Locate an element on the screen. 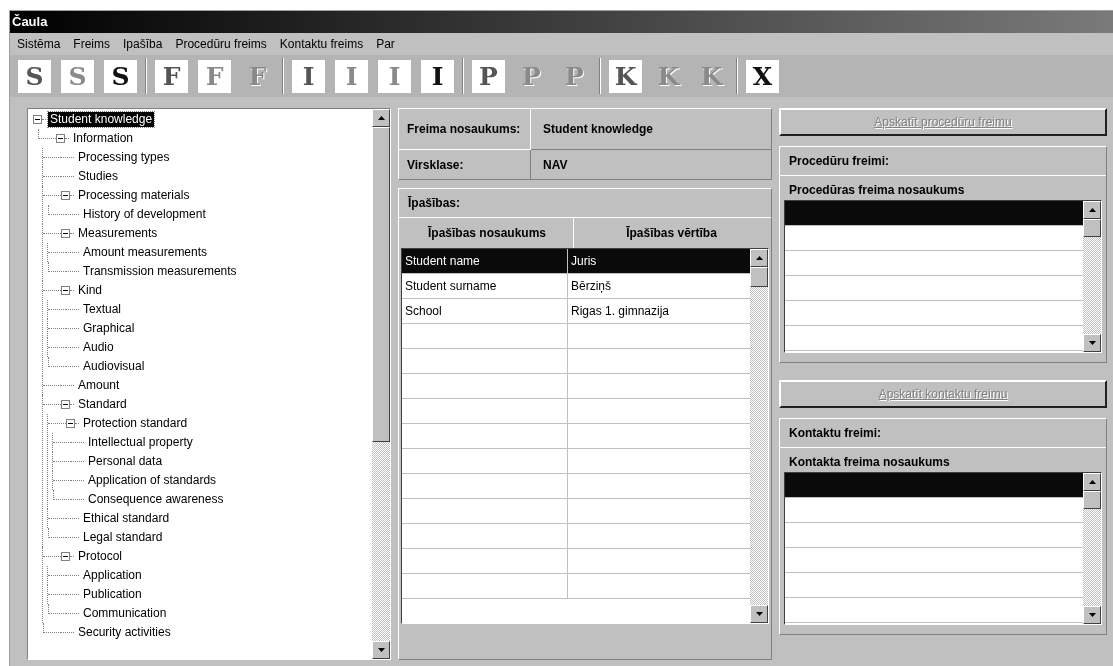 This screenshot has width=1113, height=666. tree-item: Audio is located at coordinates (98, 347).